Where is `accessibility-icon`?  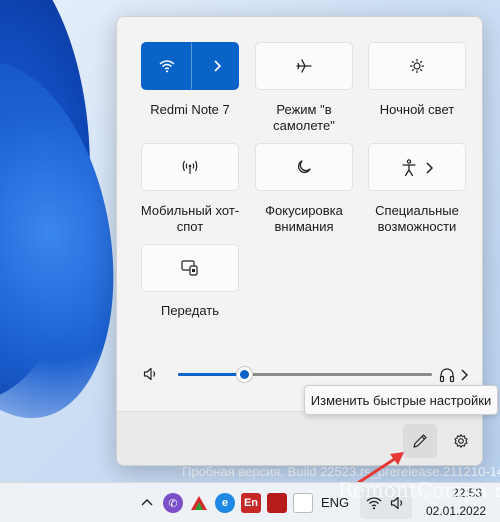 accessibility-icon is located at coordinates (409, 168).